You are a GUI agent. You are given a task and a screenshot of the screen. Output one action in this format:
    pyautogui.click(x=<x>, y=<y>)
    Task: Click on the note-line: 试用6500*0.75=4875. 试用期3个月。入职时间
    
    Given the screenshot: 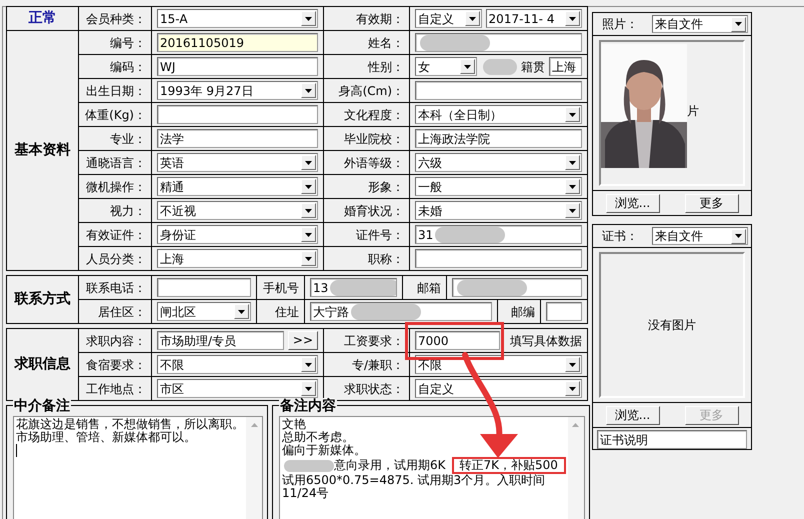 What is the action you would take?
    pyautogui.click(x=414, y=480)
    